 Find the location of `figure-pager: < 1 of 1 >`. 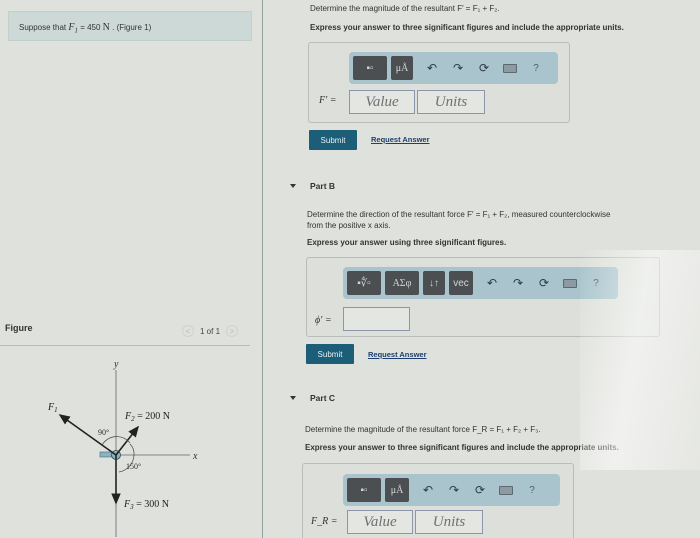

figure-pager: < 1 of 1 > is located at coordinates (210, 331).